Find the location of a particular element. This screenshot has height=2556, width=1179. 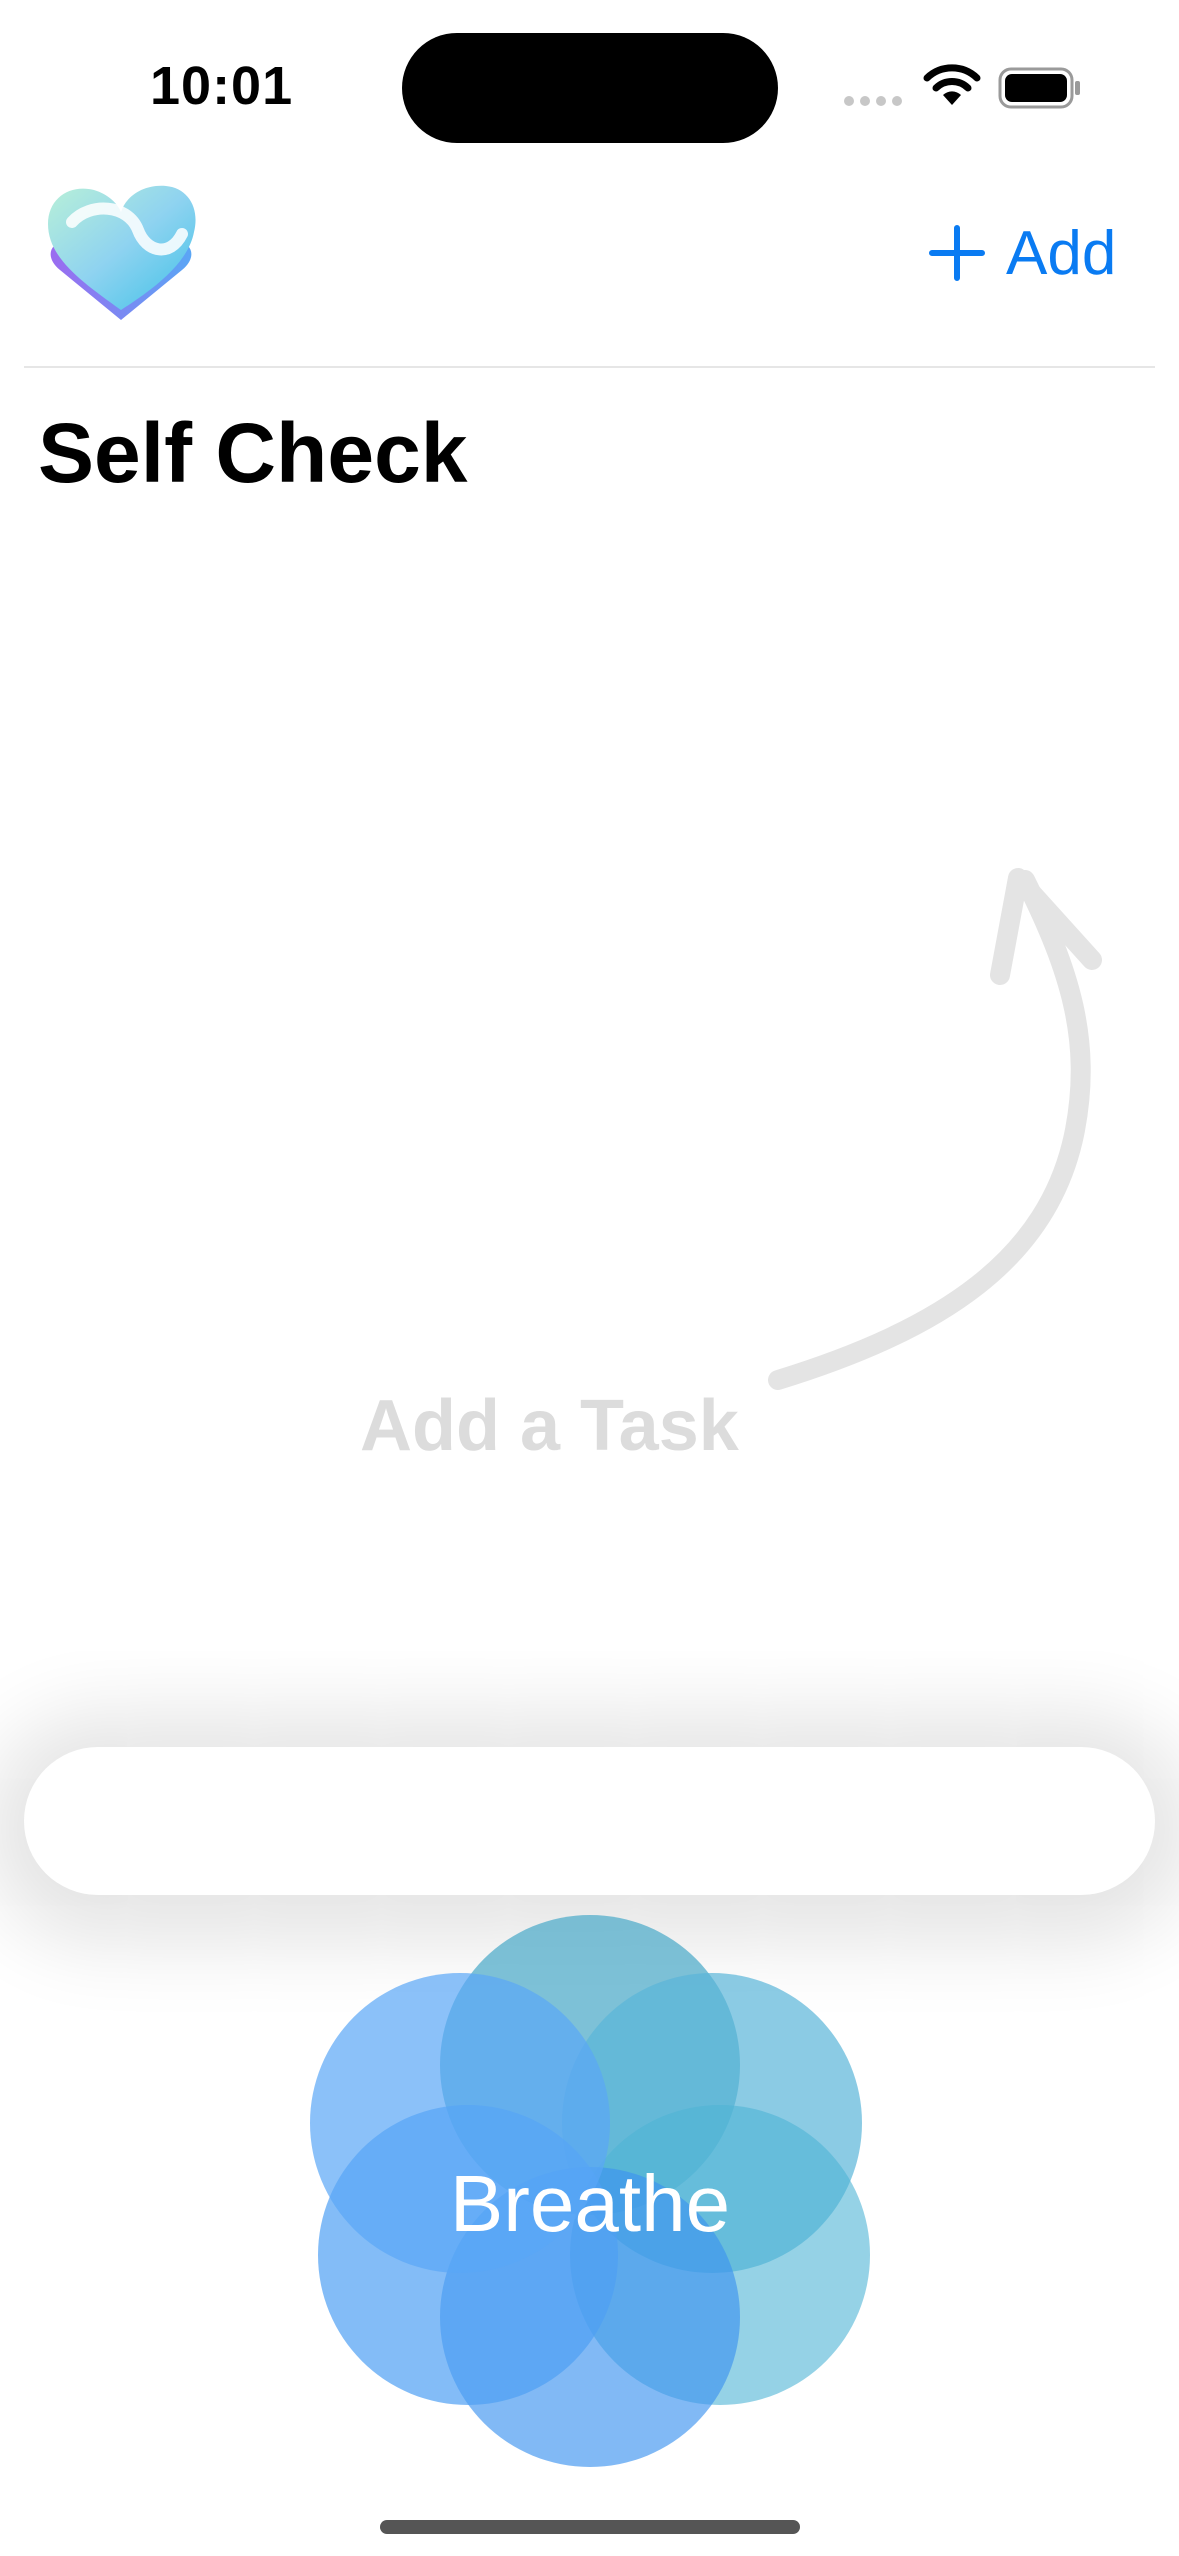

page-title: Self Check is located at coordinates (253, 453).